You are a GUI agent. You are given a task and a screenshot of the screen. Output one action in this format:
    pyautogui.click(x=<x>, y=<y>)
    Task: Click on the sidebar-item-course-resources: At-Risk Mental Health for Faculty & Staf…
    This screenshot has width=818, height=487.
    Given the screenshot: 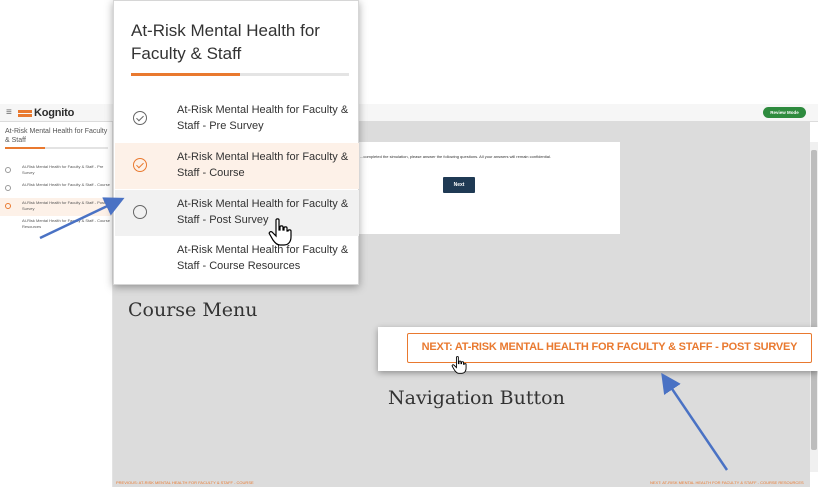 What is the action you would take?
    pyautogui.click(x=56, y=225)
    